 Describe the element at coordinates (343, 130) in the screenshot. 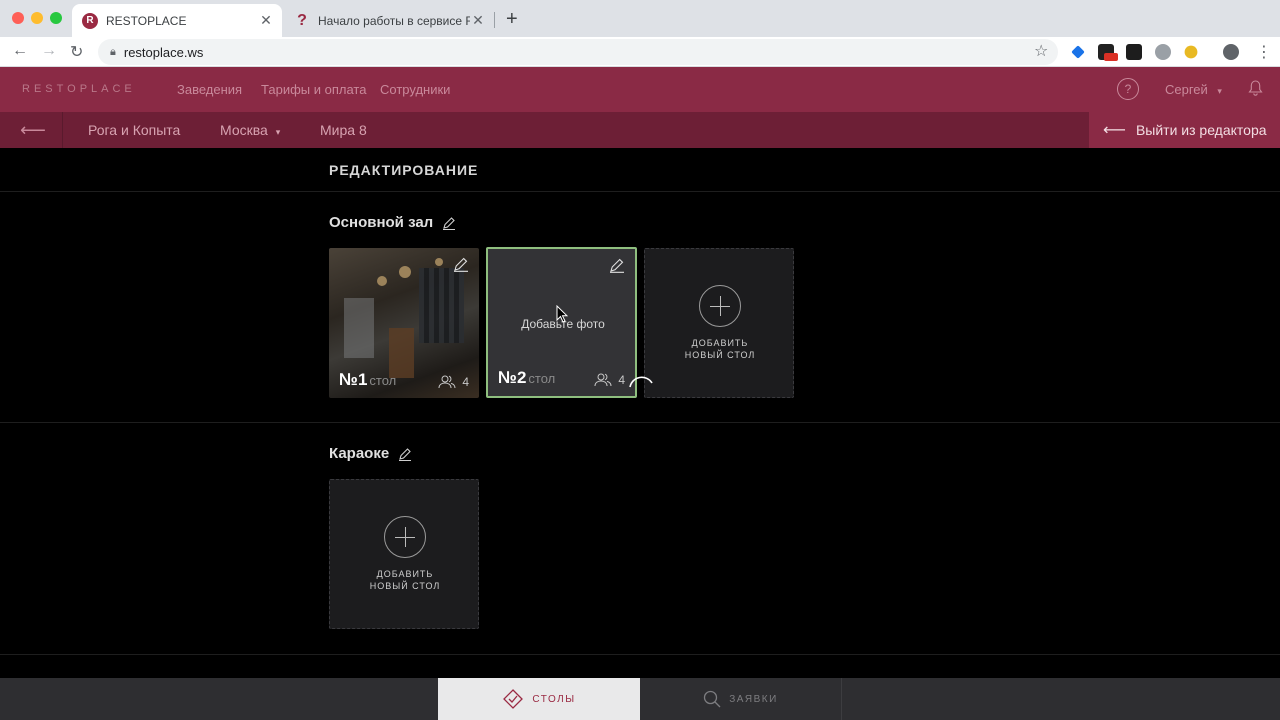

I see `breadcrumb-address: Мира 8` at that location.